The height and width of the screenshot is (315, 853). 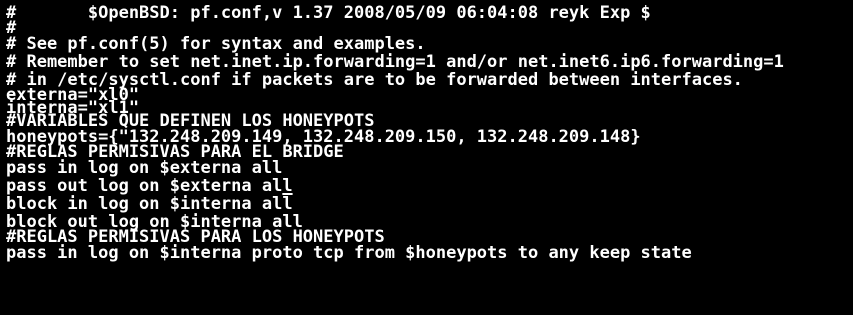 I want to click on terminal-line-11: pass in log on $externa all, so click(x=144, y=168).